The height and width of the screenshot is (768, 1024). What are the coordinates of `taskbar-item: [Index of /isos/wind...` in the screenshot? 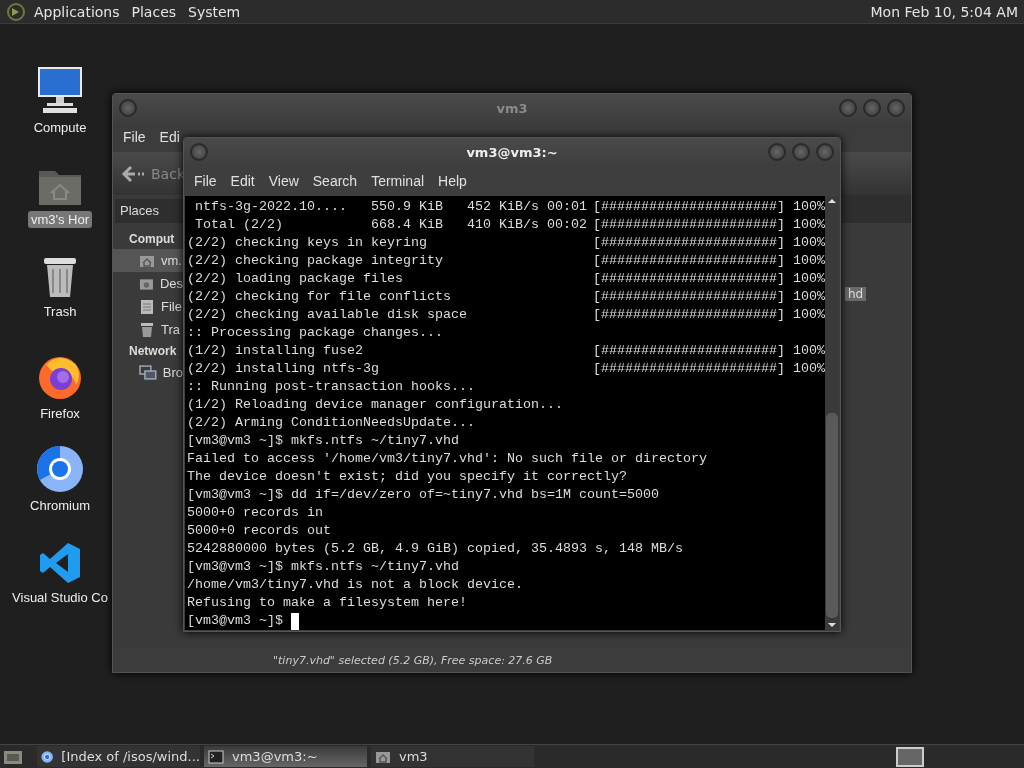 It's located at (118, 756).